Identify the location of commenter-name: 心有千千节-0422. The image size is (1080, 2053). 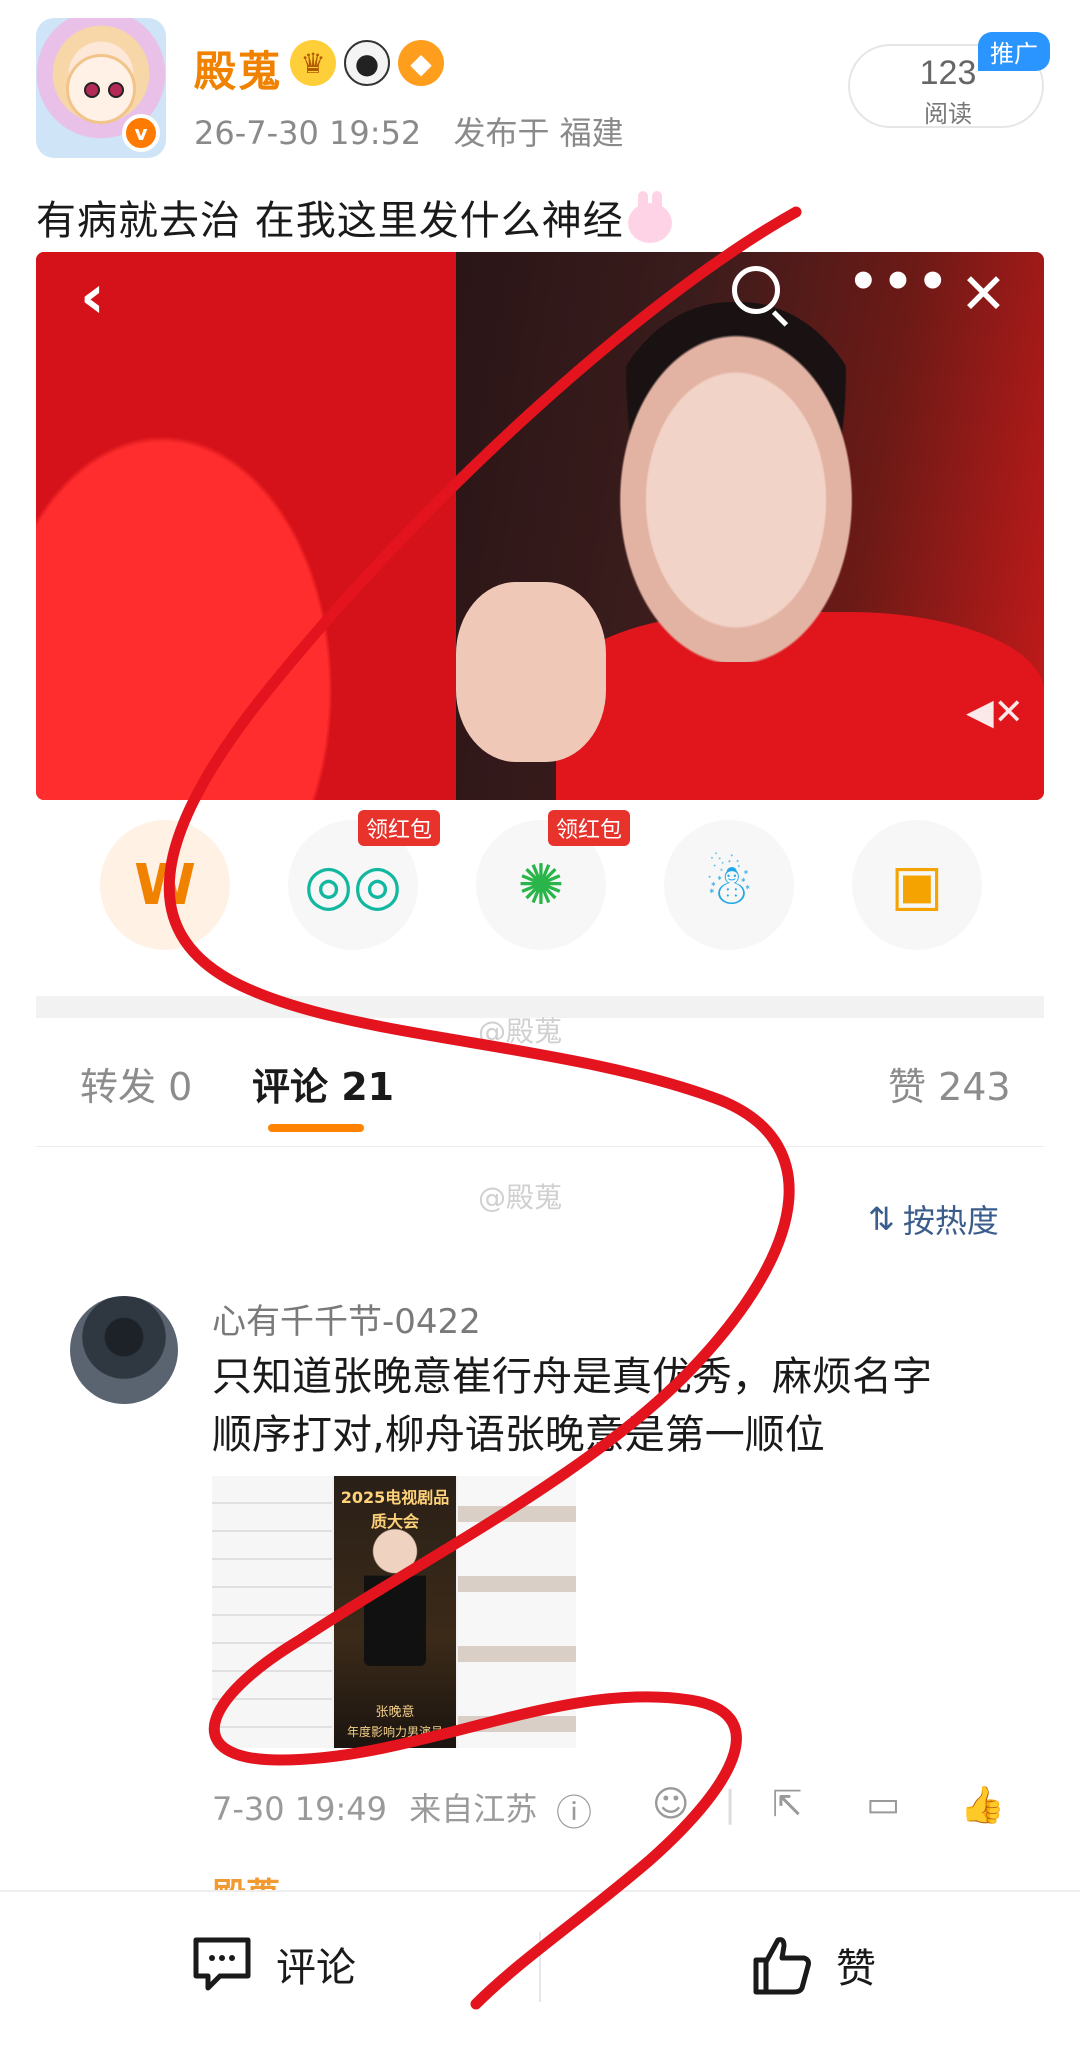
(346, 1318).